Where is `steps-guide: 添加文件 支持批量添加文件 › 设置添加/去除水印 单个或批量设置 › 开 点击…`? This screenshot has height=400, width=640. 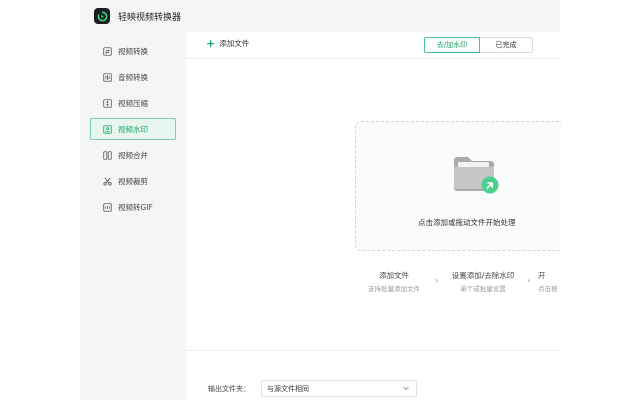 steps-guide: 添加文件 支持批量添加文件 › 设置添加/去除水印 单个或批量设置 › 开 点击… is located at coordinates (458, 285).